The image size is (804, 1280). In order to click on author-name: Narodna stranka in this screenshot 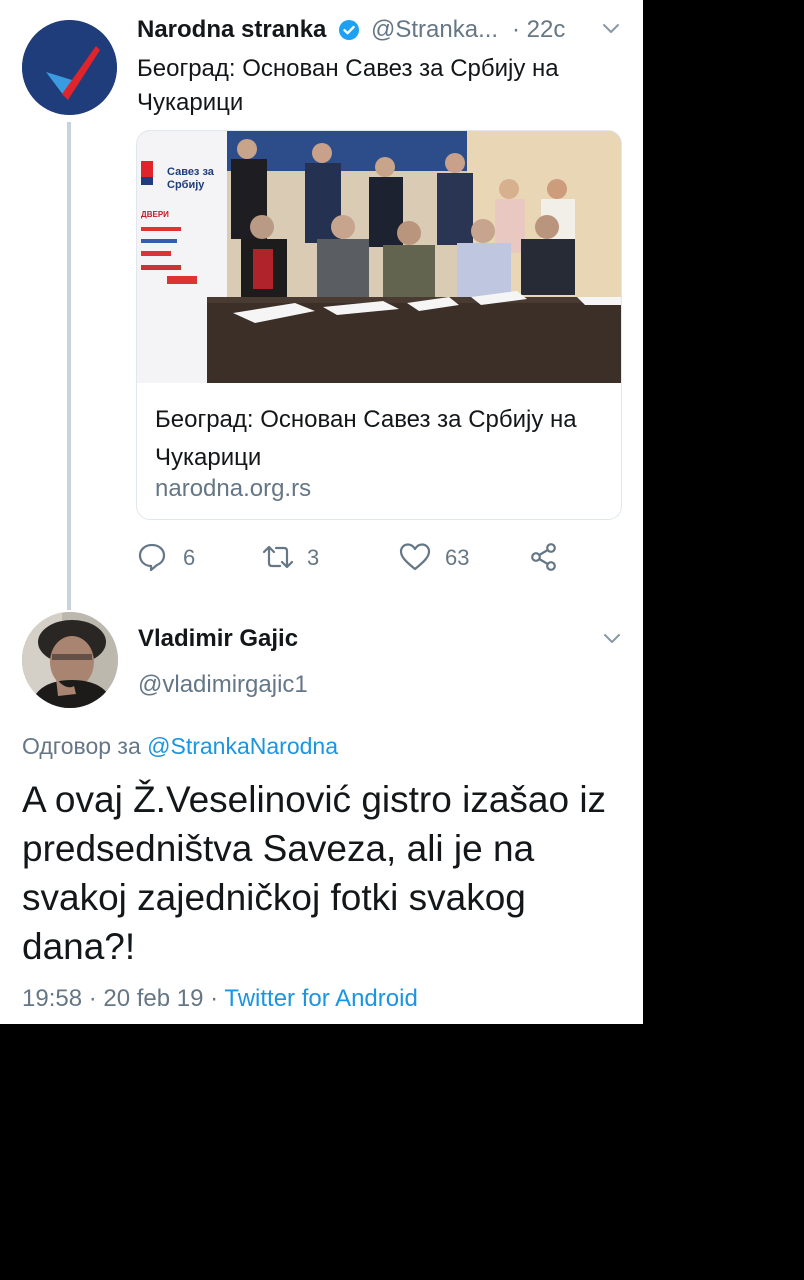, I will do `click(231, 30)`.